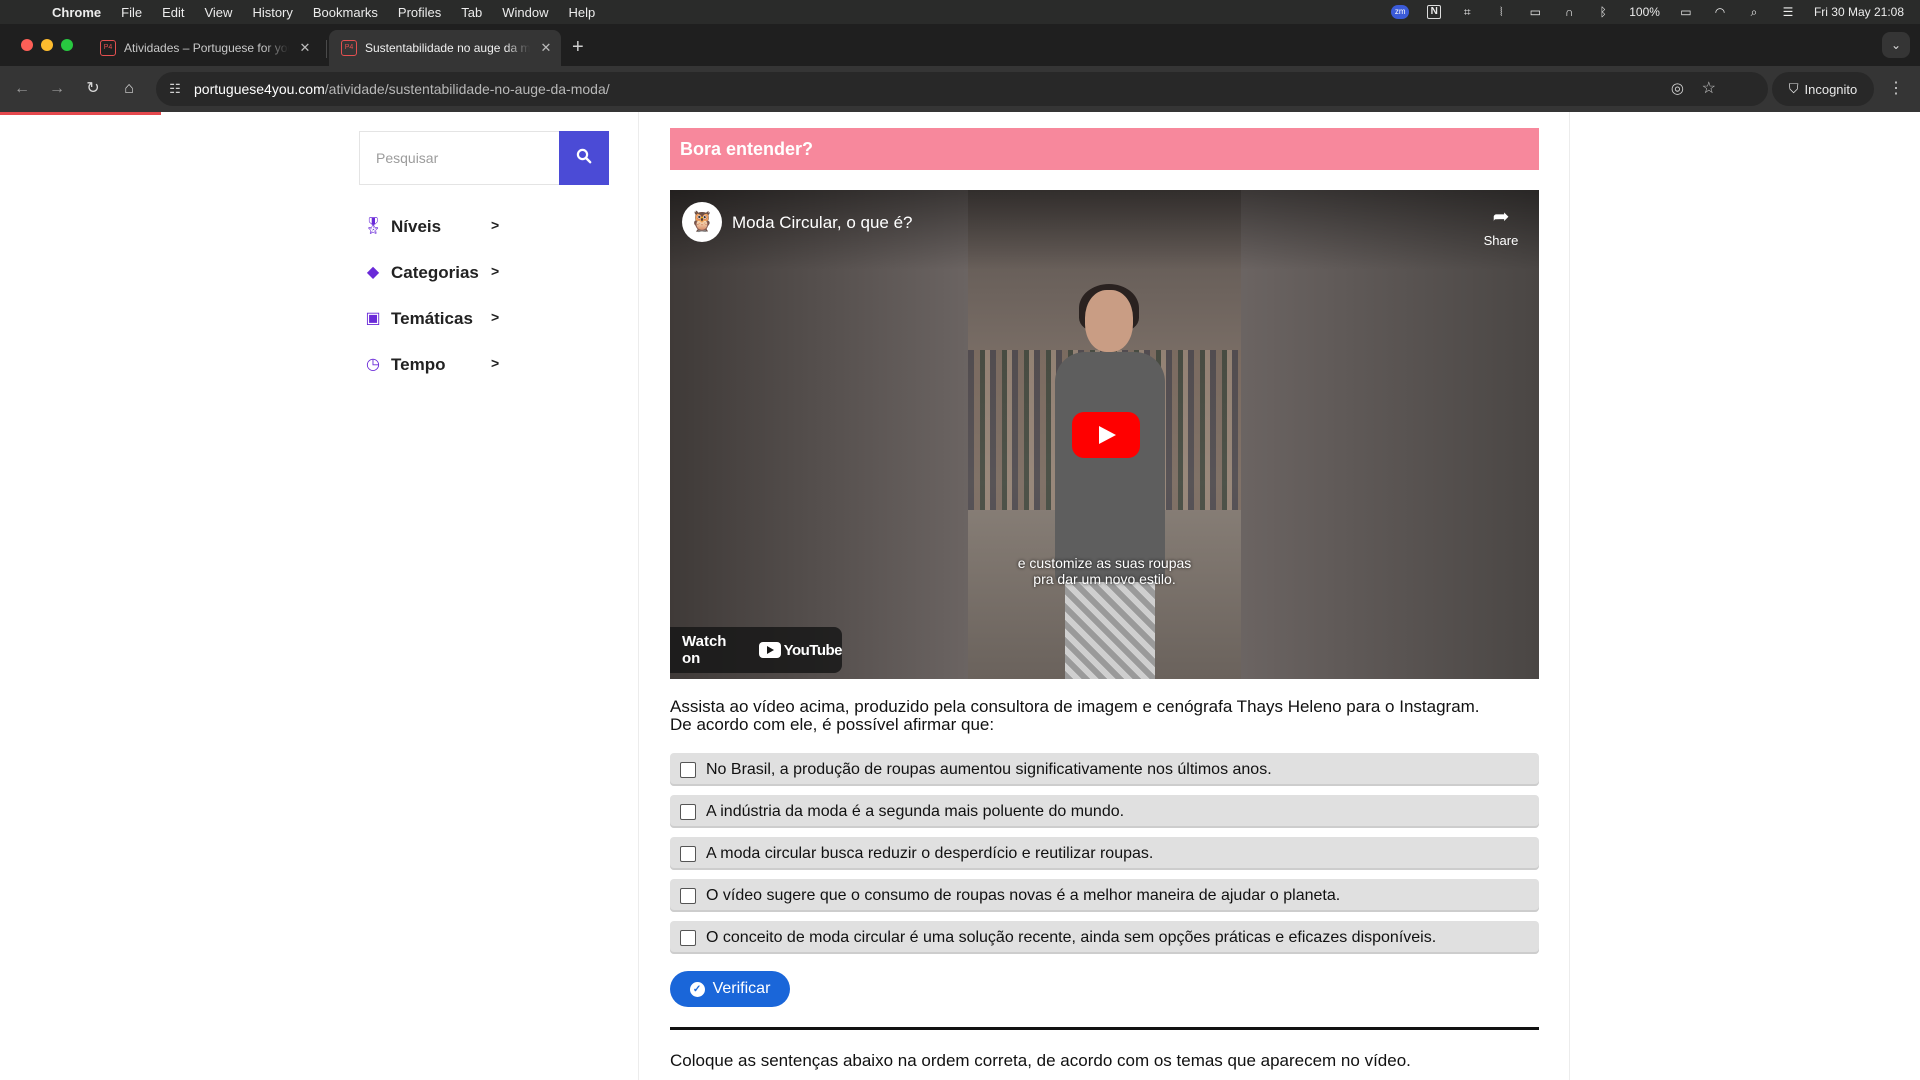 Image resolution: width=1920 pixels, height=1080 pixels. Describe the element at coordinates (822, 223) in the screenshot. I see `video-title: Moda Circular, o que é?` at that location.